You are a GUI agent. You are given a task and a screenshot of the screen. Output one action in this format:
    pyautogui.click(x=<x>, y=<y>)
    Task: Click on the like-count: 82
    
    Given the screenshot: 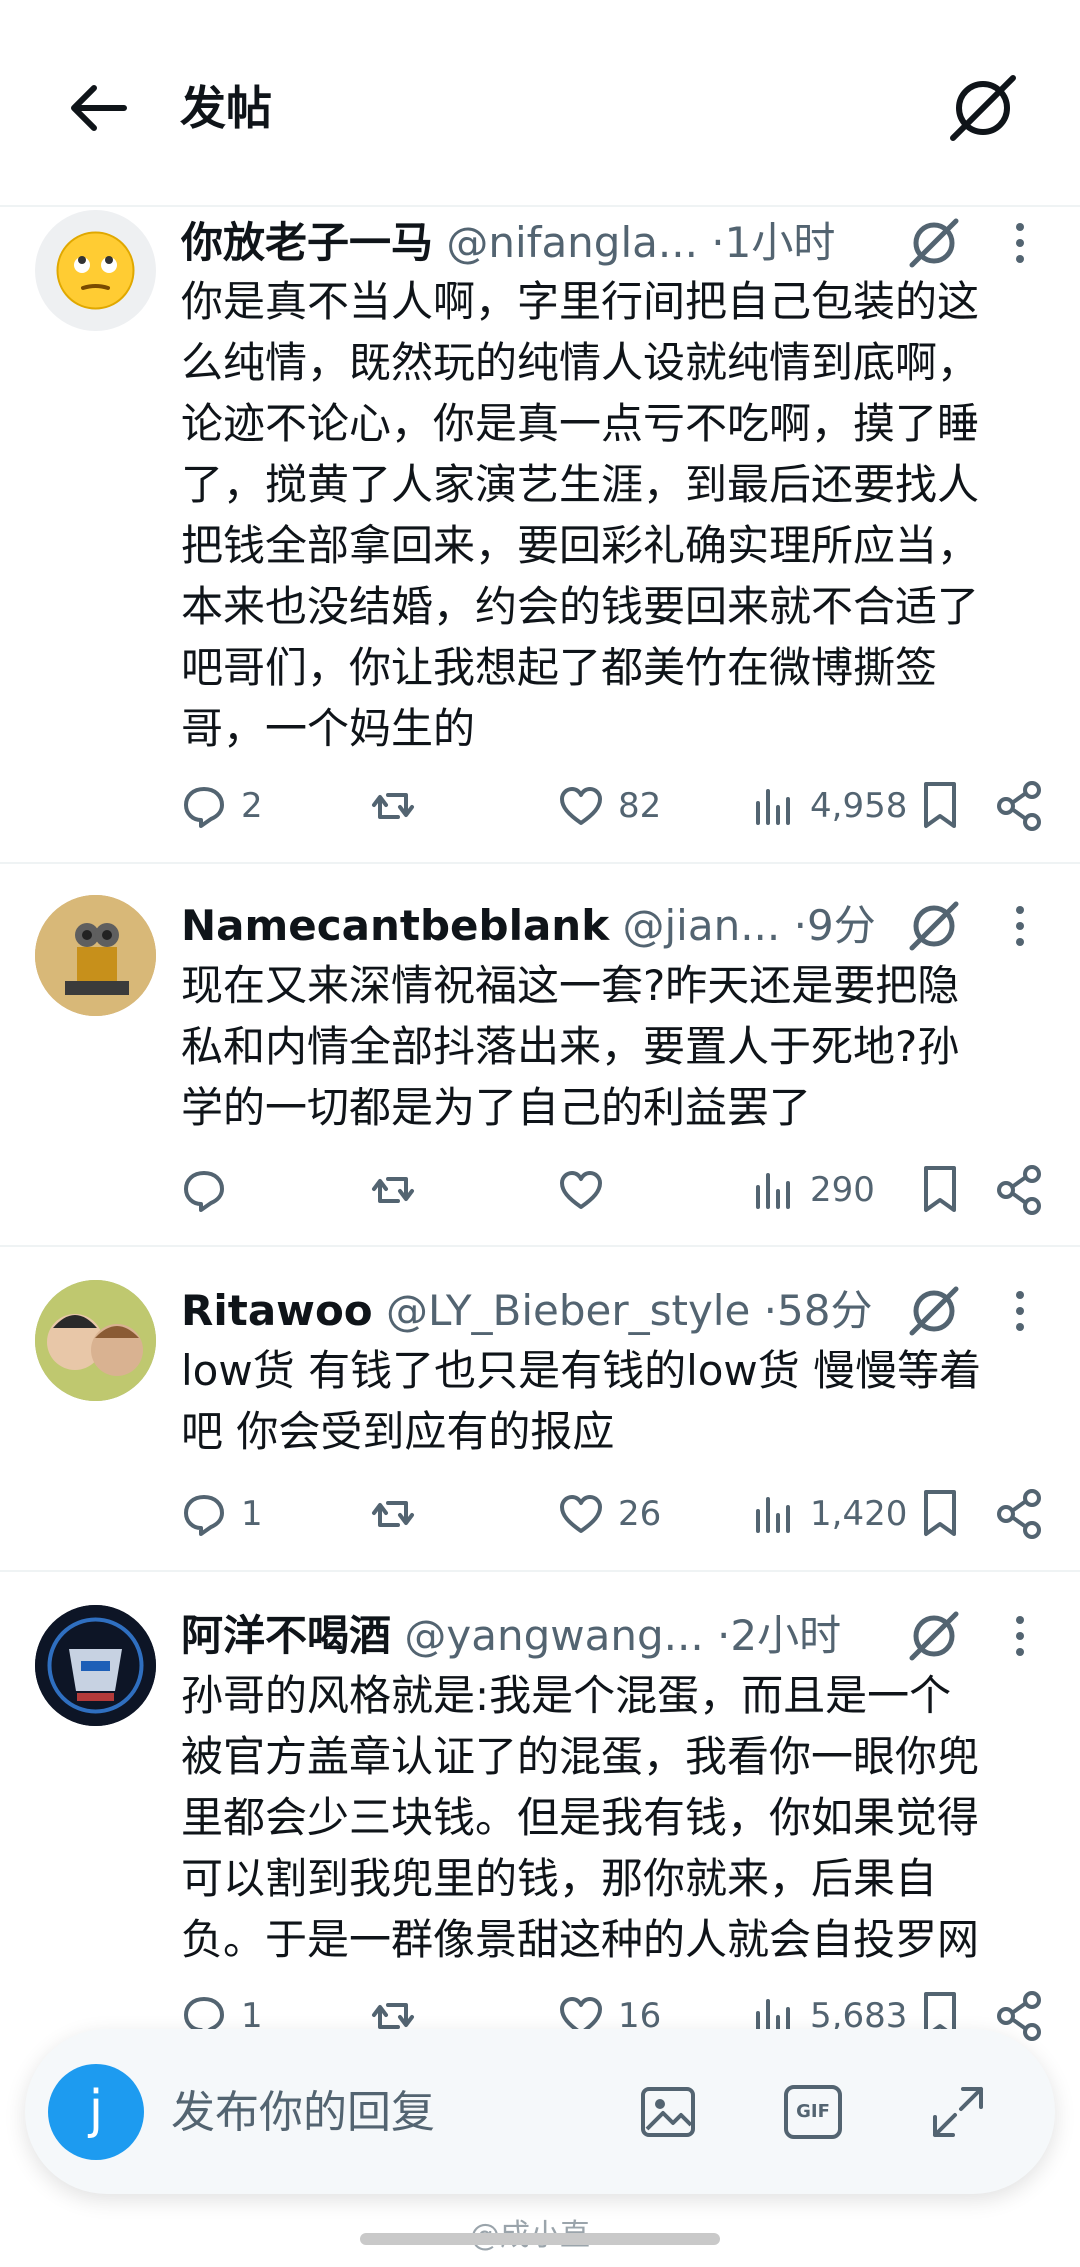 What is the action you would take?
    pyautogui.click(x=640, y=806)
    